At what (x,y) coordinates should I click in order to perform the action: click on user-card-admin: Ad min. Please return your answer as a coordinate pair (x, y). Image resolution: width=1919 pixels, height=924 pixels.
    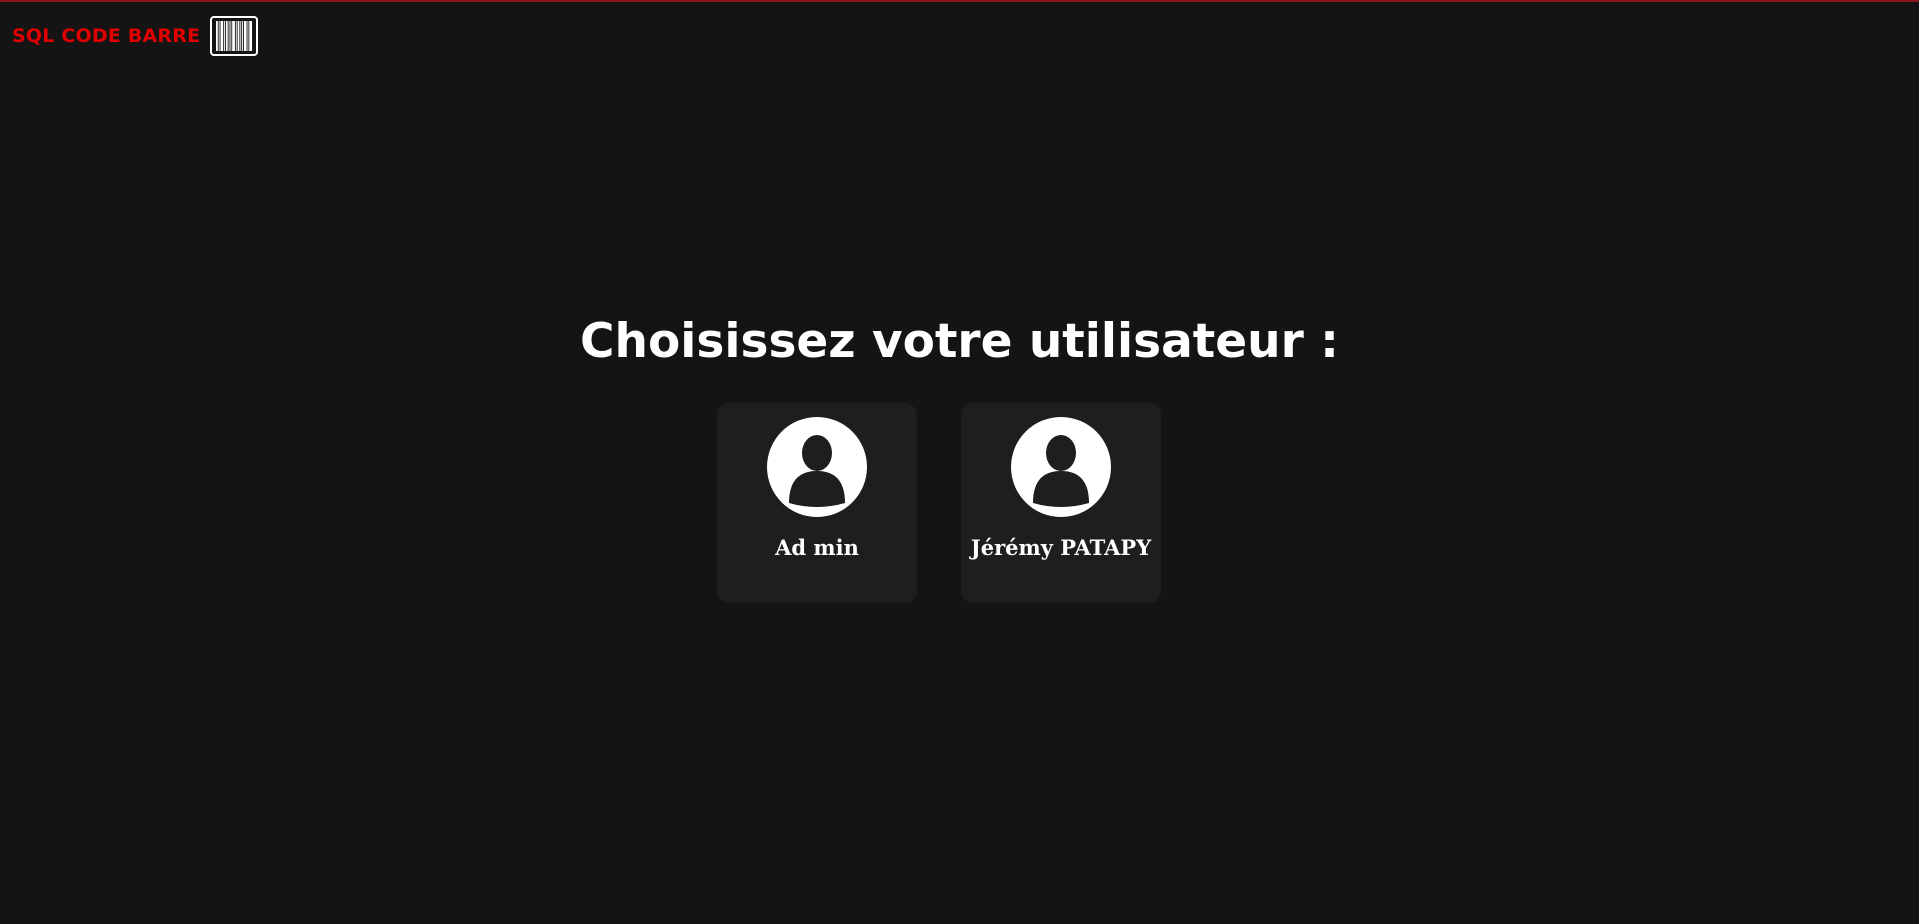
    Looking at the image, I should click on (817, 503).